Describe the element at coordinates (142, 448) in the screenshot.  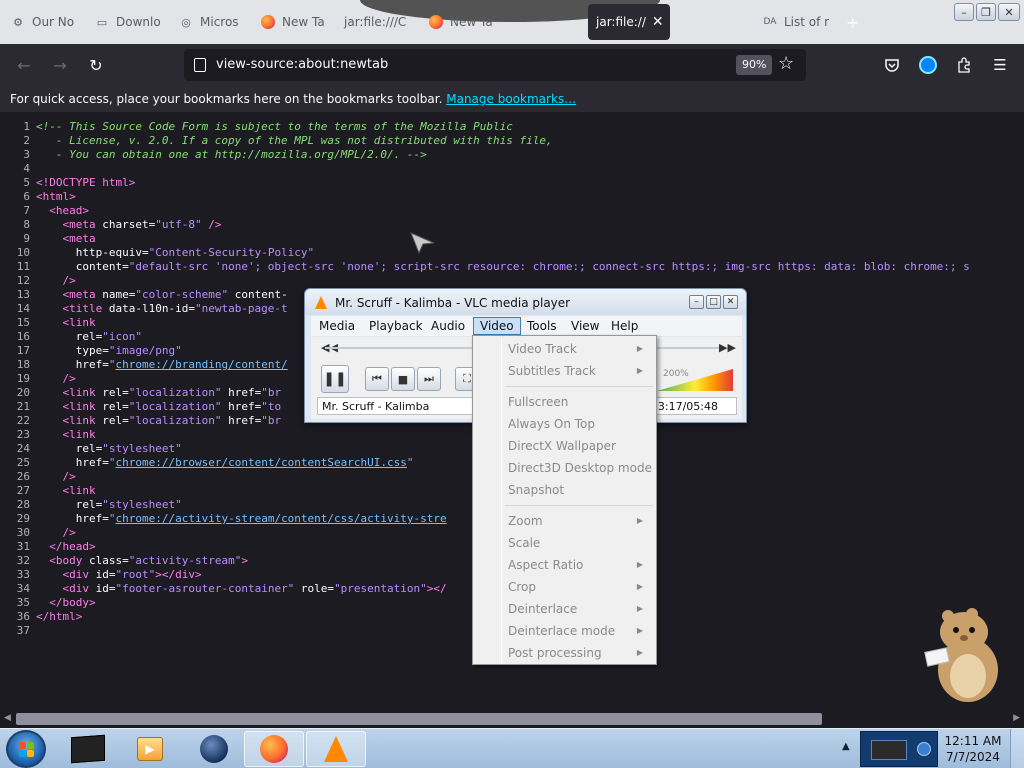
I see `source-token: "stylesheet"` at that location.